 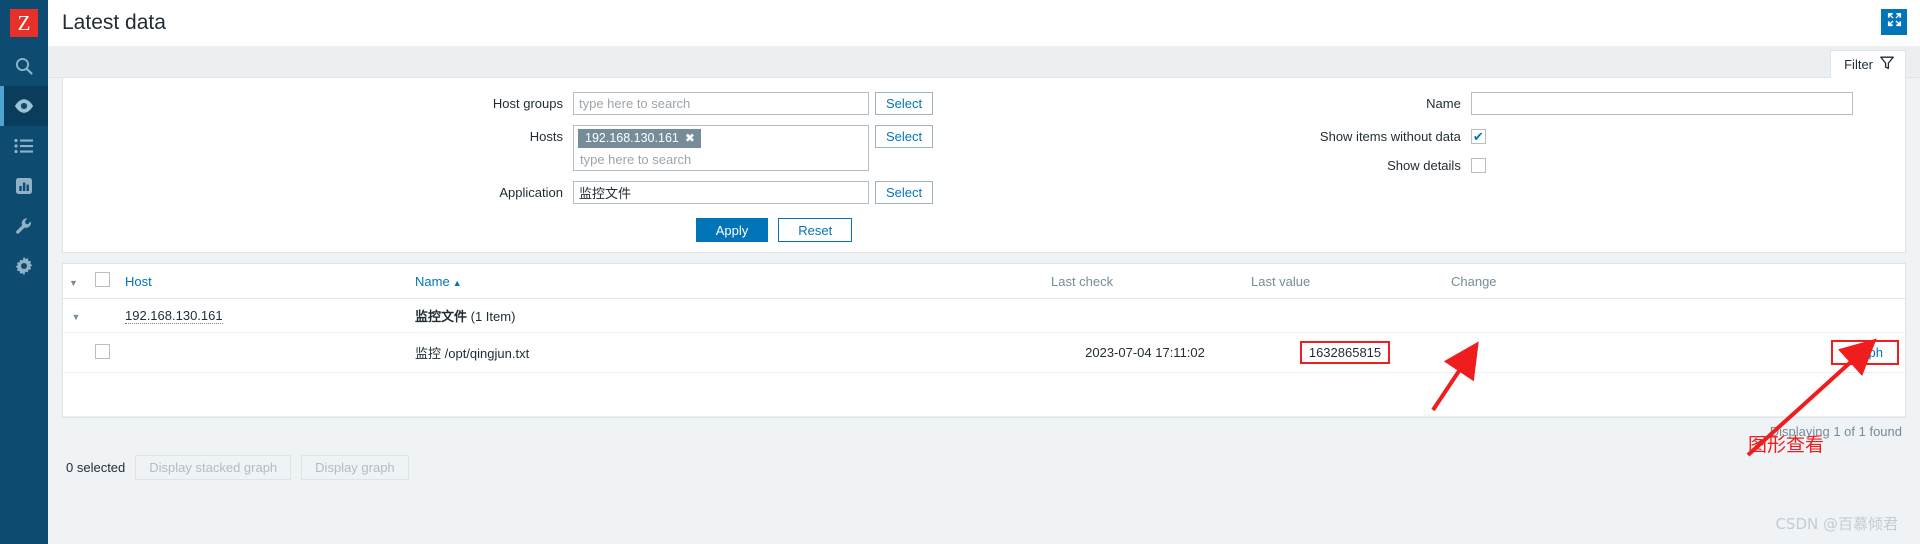 I want to click on table-empty-cell, so click(x=984, y=394).